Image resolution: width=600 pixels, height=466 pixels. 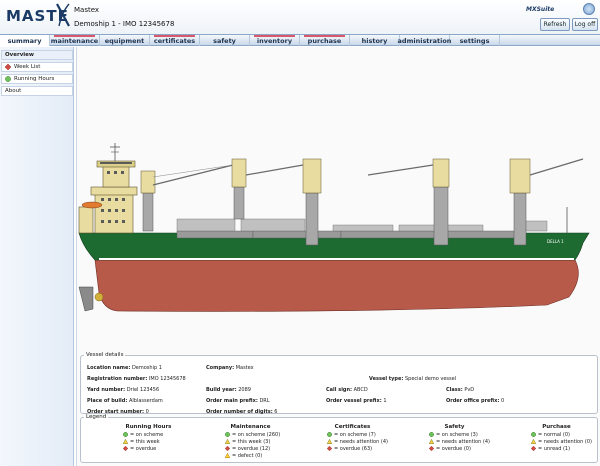 I want to click on order-office-prefix-value: 0, so click(x=502, y=401).